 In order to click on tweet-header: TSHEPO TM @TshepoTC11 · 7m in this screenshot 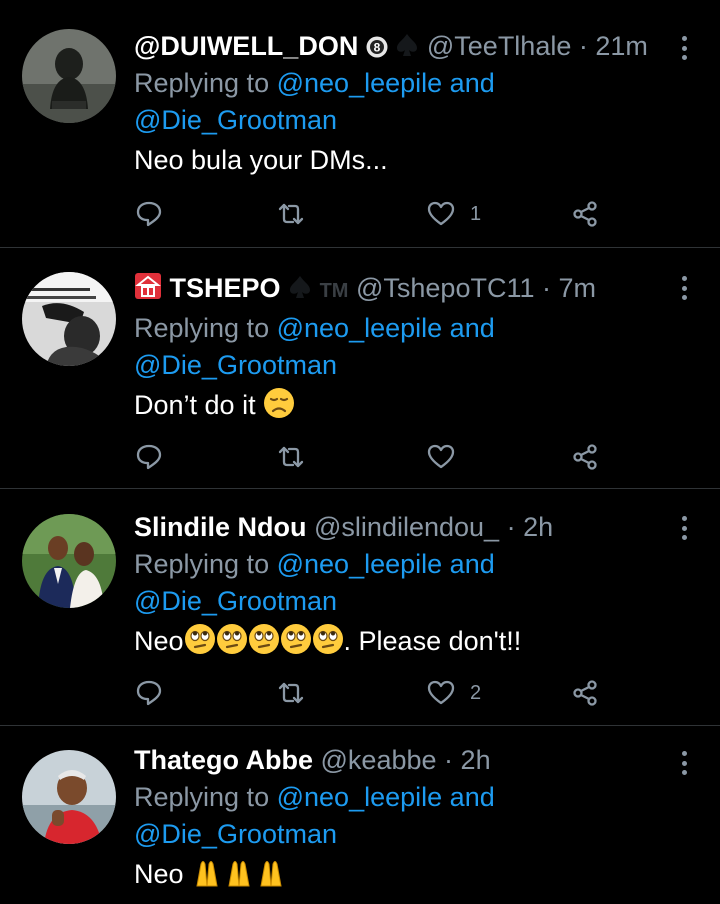, I will do `click(397, 290)`.